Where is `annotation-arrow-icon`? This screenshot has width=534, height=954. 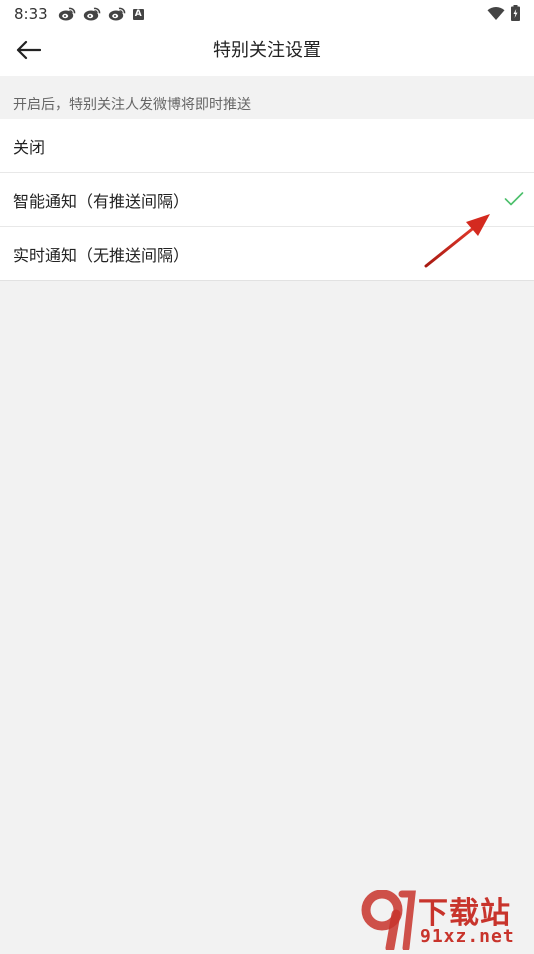
annotation-arrow-icon is located at coordinates (460, 242).